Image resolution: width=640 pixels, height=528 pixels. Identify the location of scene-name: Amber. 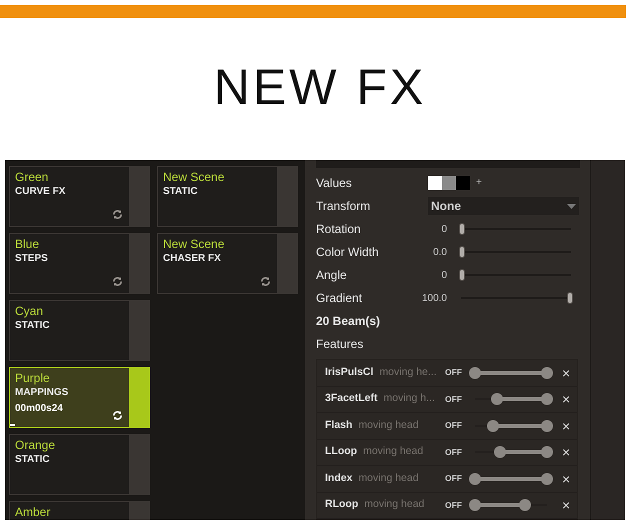
(32, 512).